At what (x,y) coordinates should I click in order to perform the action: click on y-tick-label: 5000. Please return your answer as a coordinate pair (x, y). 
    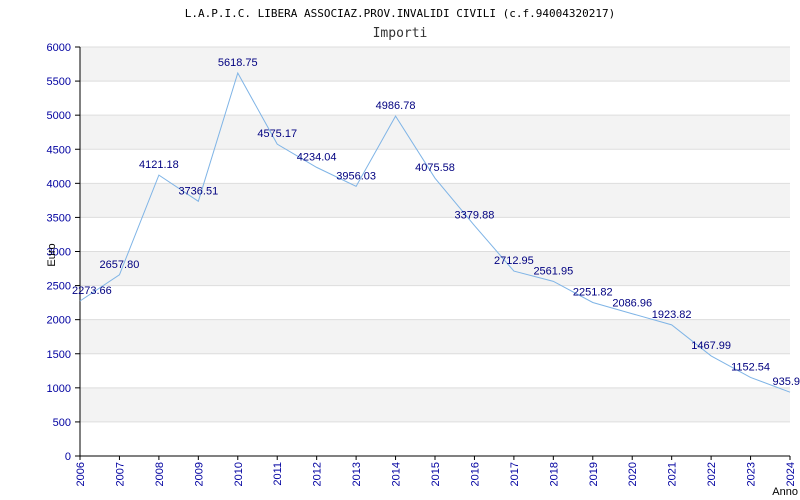
    Looking at the image, I should click on (59, 116).